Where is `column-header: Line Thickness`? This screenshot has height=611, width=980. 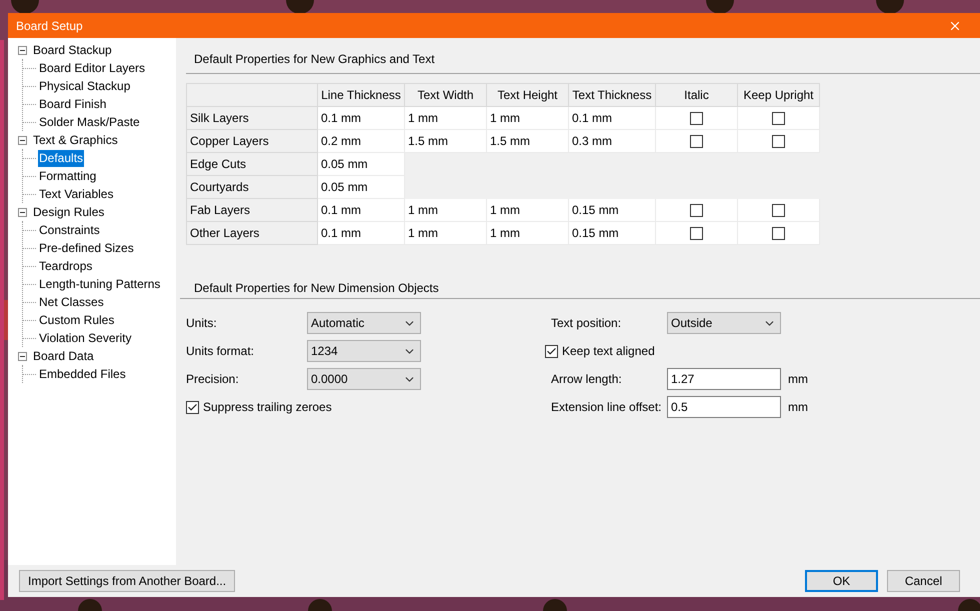 column-header: Line Thickness is located at coordinates (361, 95).